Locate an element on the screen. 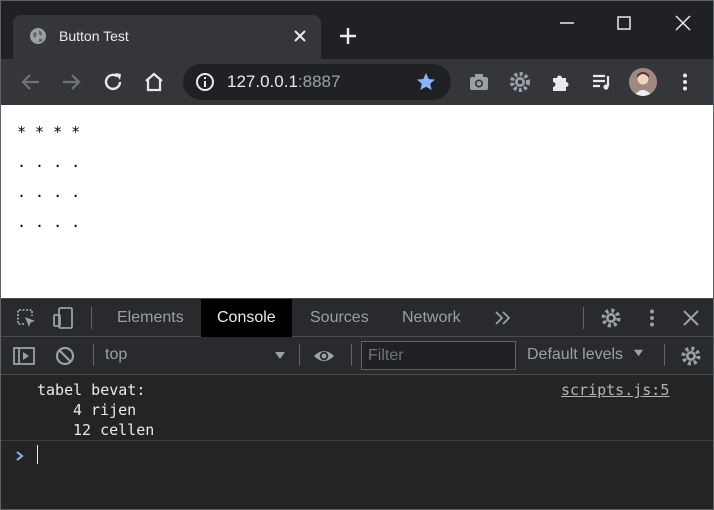 The width and height of the screenshot is (714, 510). reload-icon is located at coordinates (113, 82).